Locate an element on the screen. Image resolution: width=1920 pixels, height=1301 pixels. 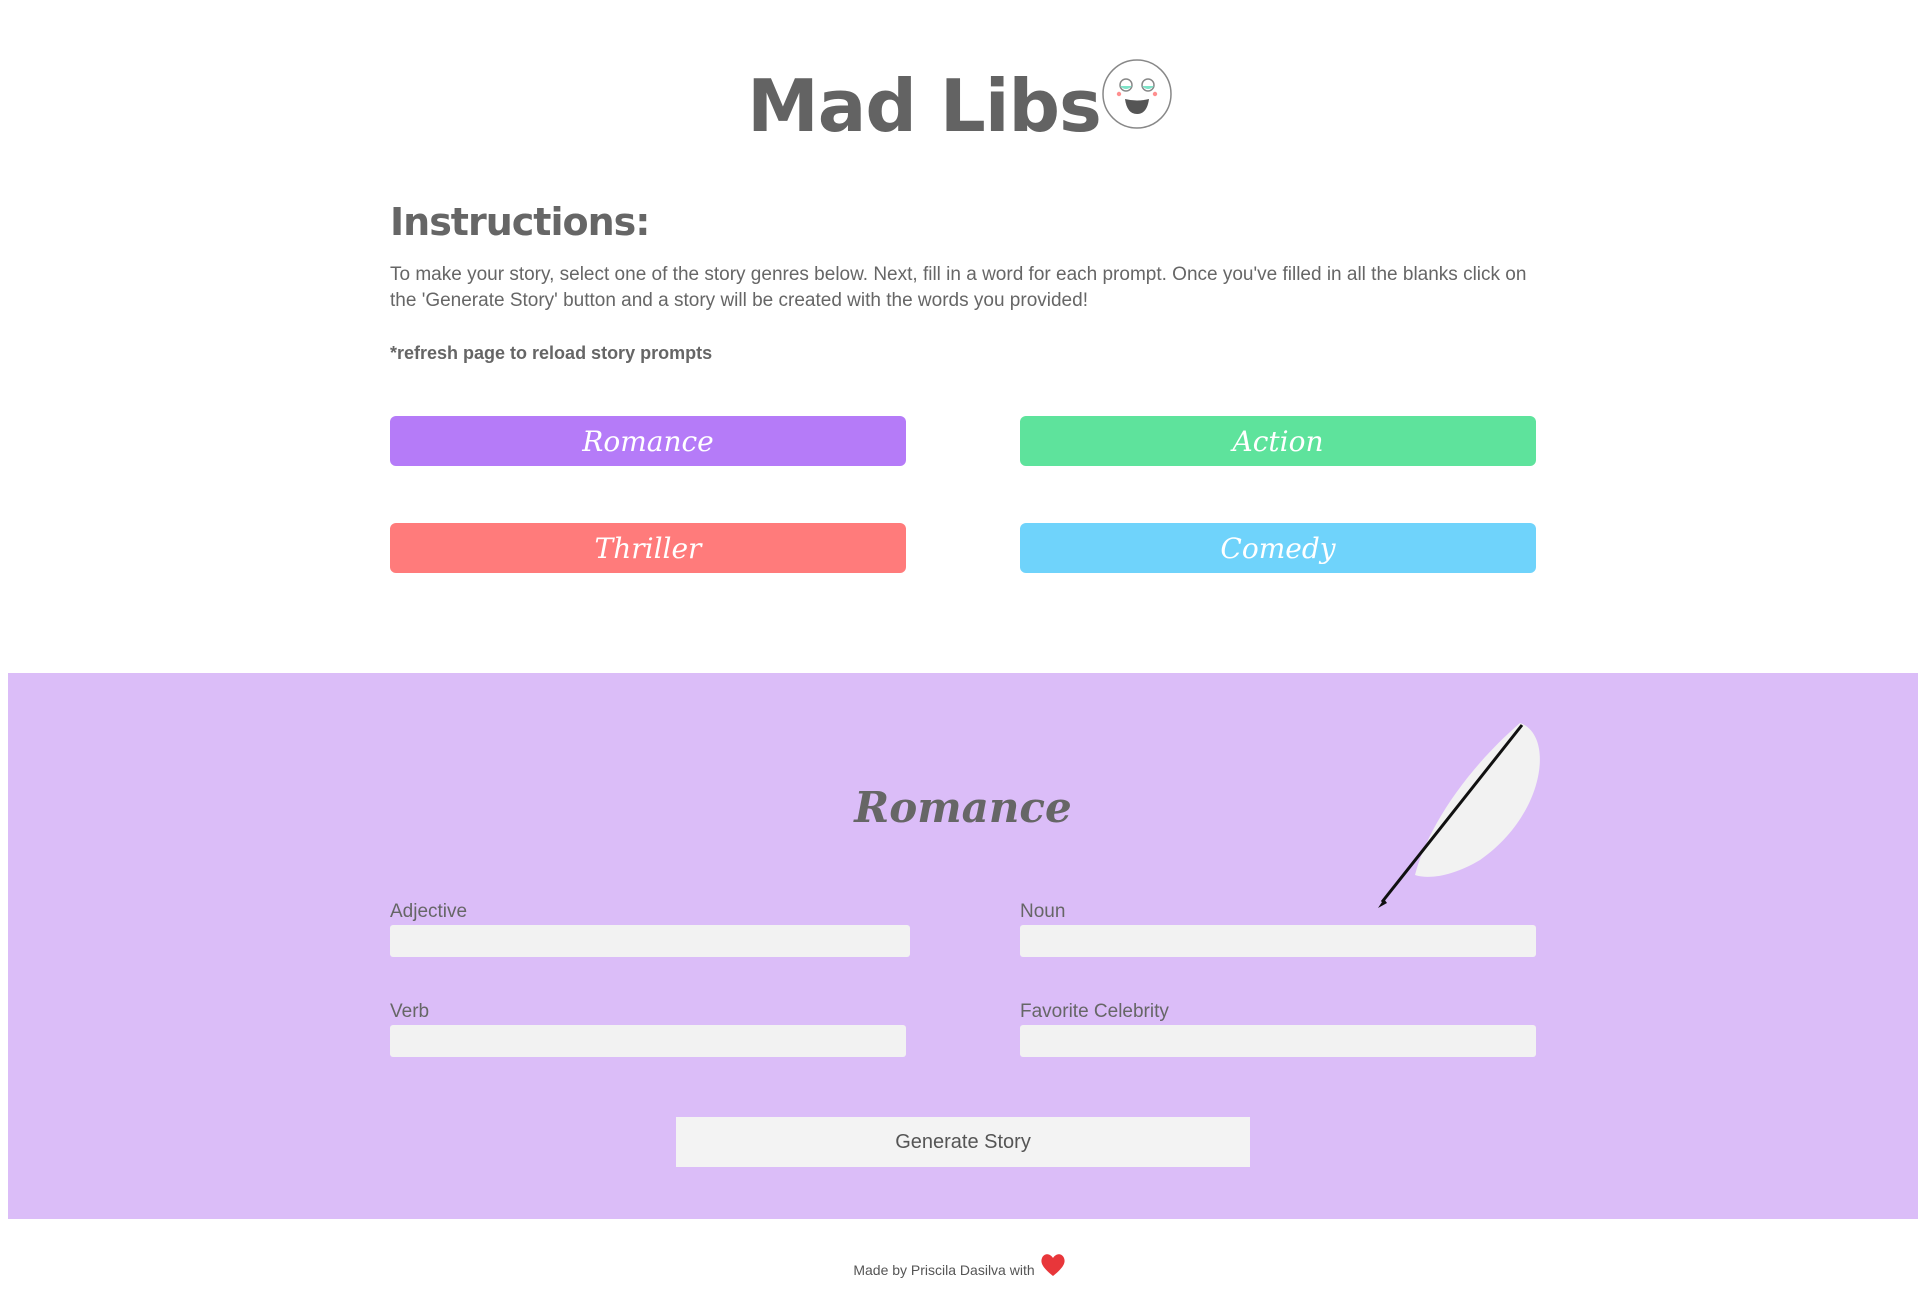
header: Mad Libs is located at coordinates (960, 97).